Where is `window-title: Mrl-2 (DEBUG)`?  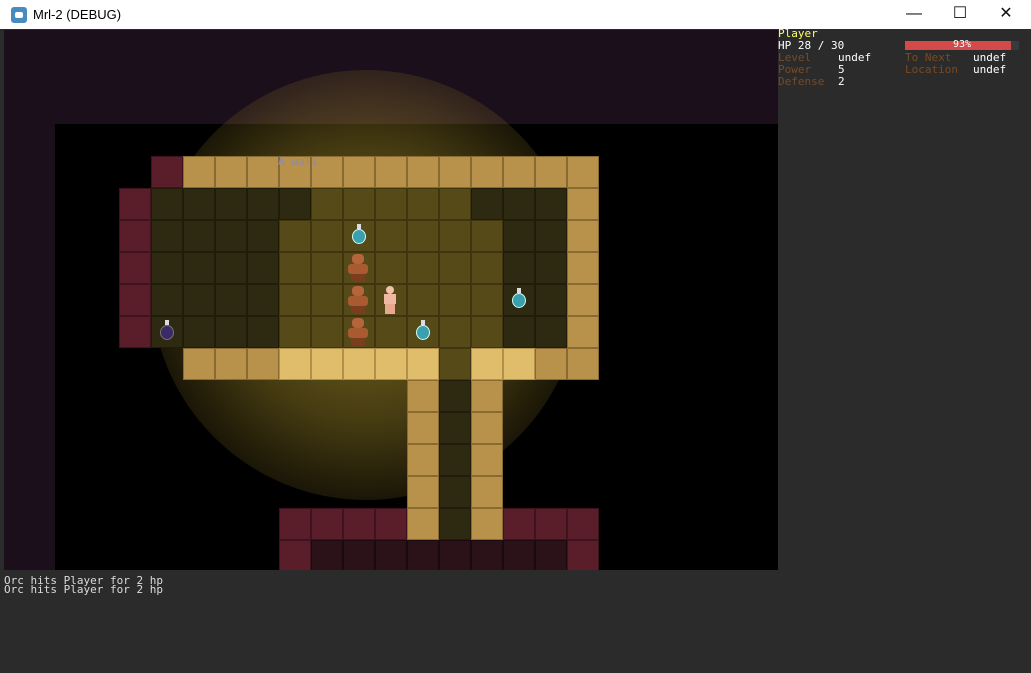 window-title: Mrl-2 (DEBUG) is located at coordinates (77, 14).